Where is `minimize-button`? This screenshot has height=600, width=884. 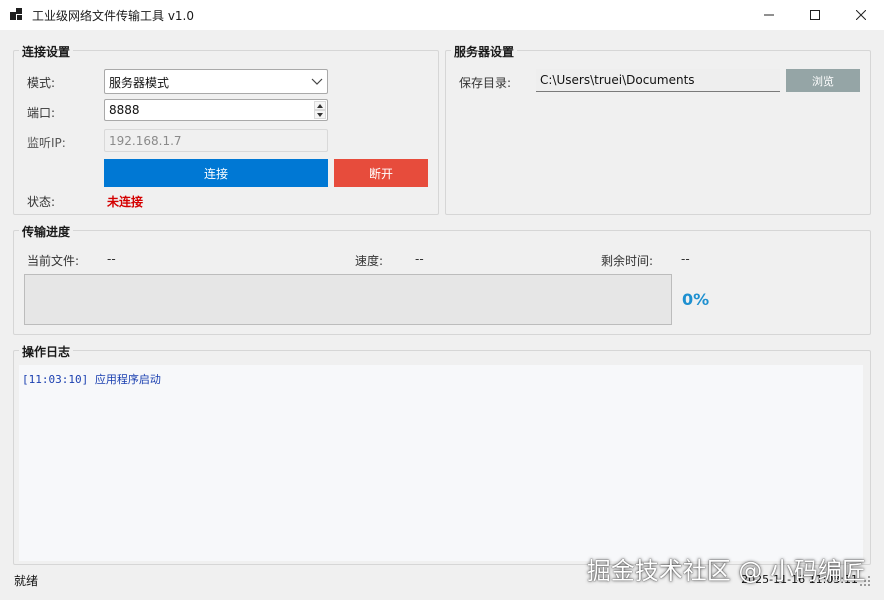
minimize-button is located at coordinates (769, 15).